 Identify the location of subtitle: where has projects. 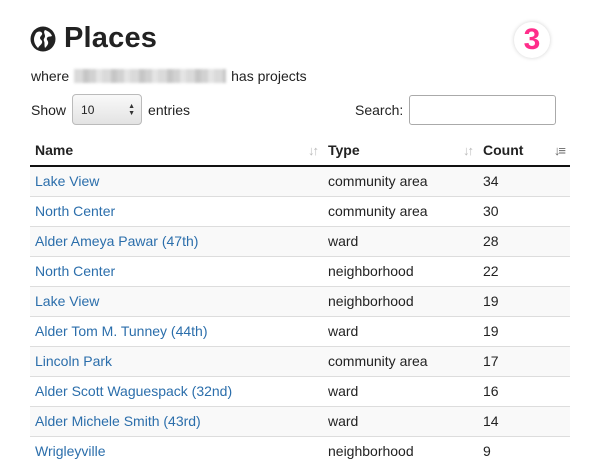
(169, 76).